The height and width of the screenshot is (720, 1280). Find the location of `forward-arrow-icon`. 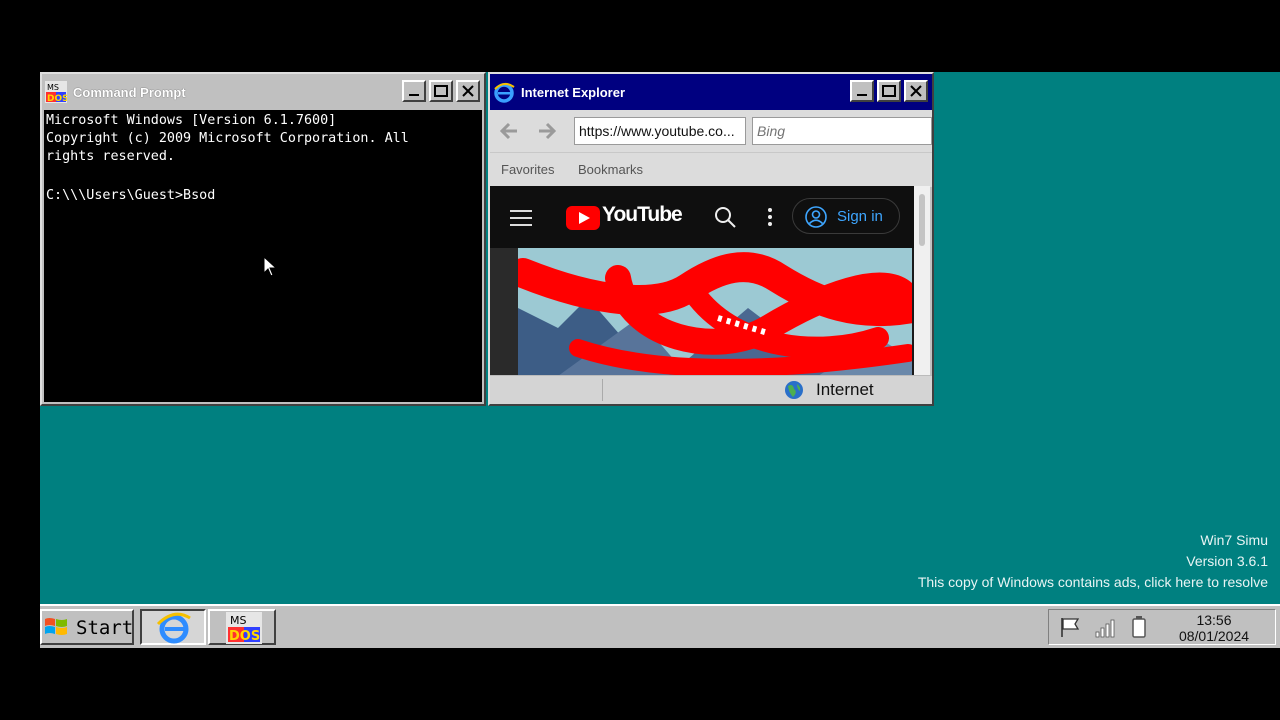

forward-arrow-icon is located at coordinates (547, 133).